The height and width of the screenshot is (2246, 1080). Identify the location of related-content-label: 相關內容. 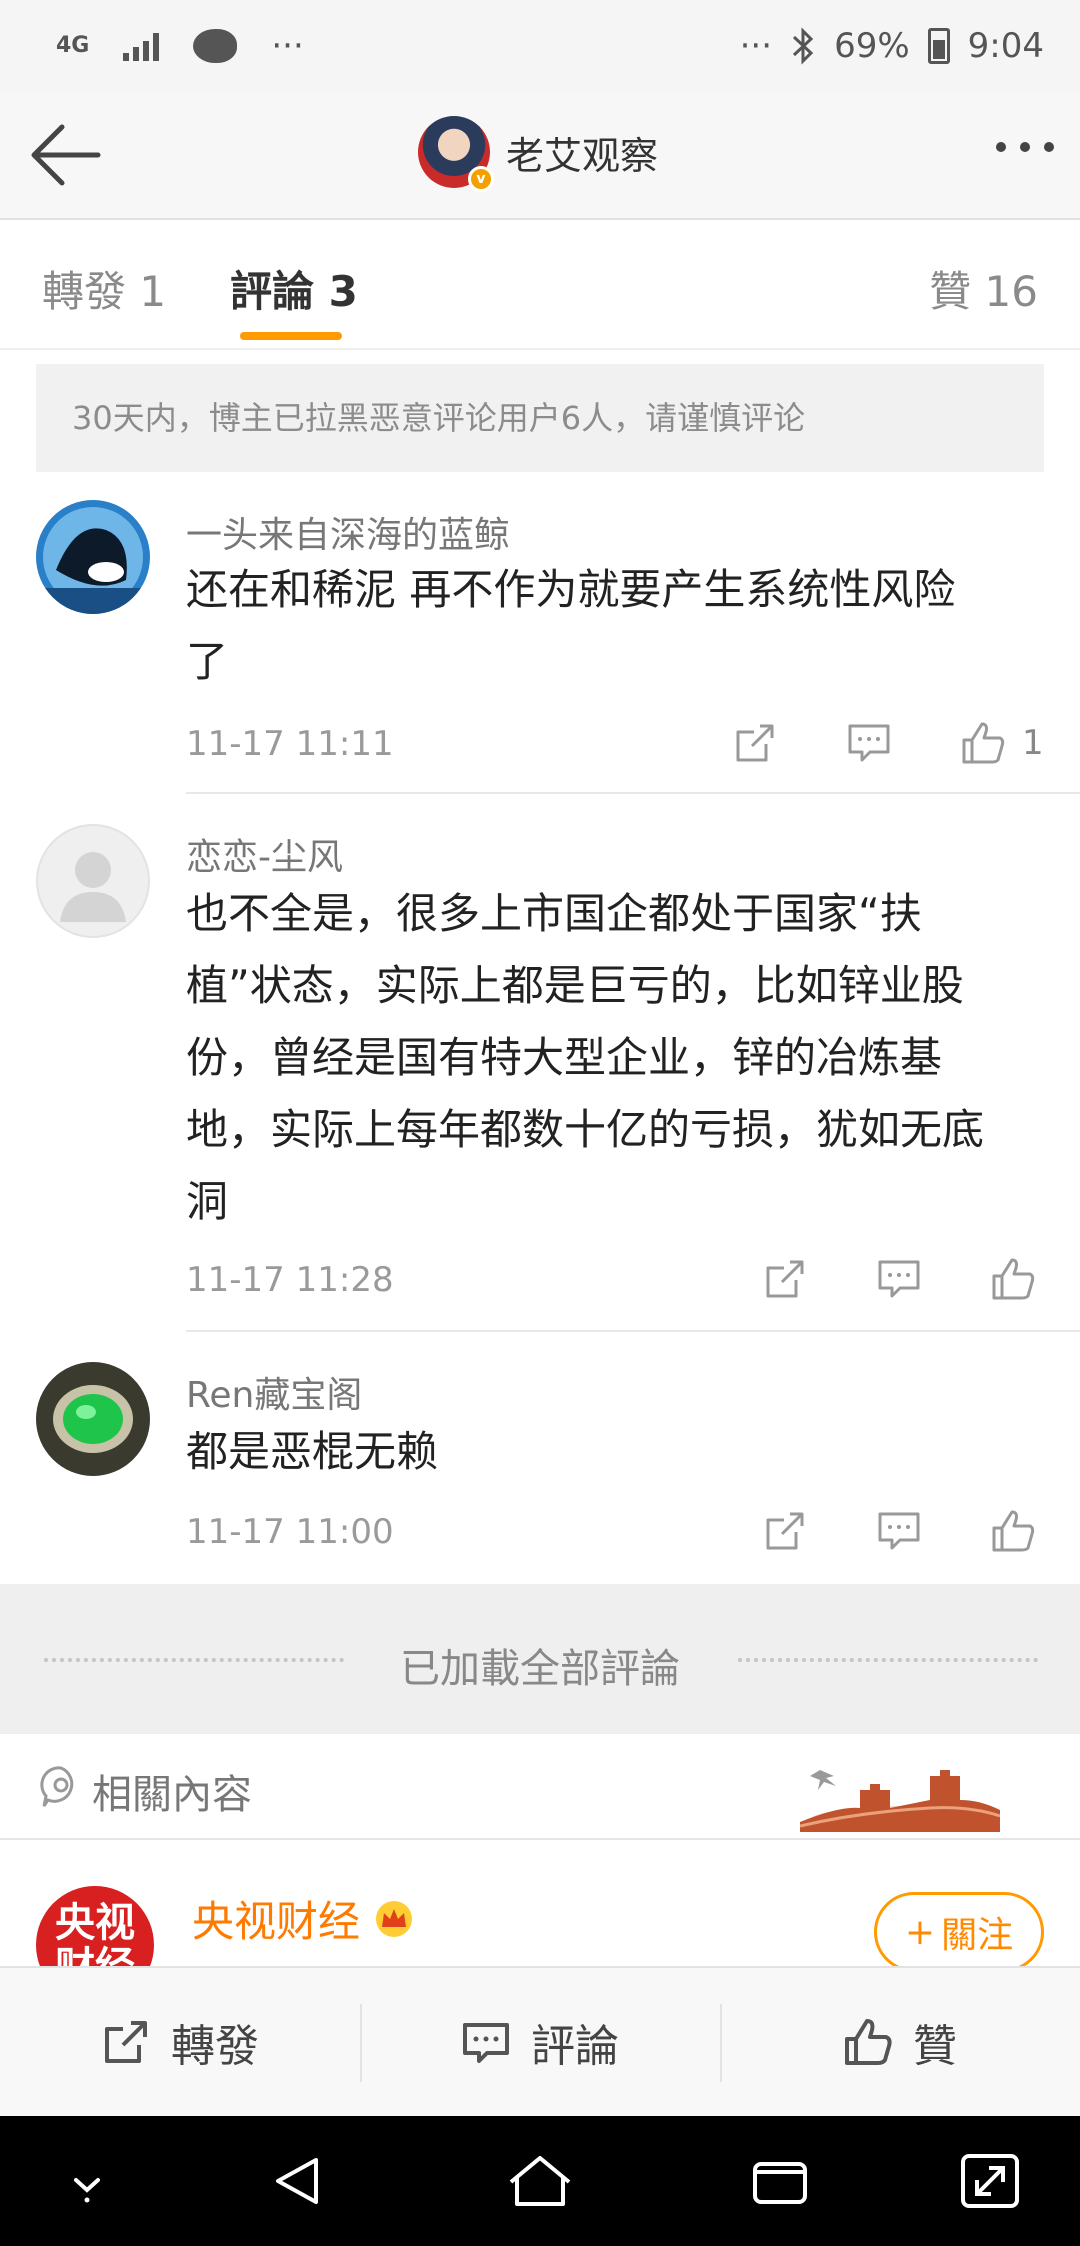
(172, 1795).